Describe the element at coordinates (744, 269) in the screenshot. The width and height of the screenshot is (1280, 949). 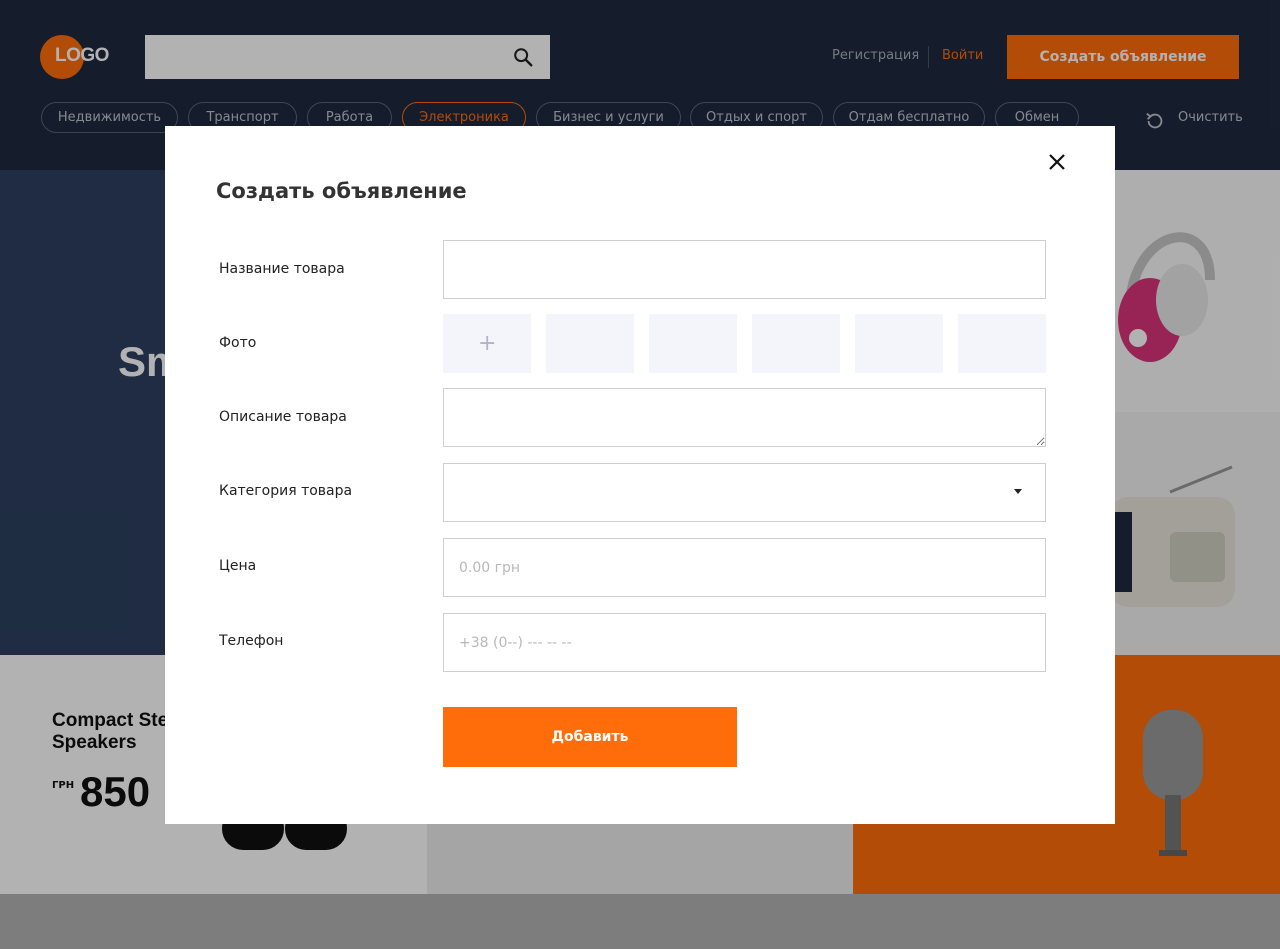
I see `product-name-input` at that location.